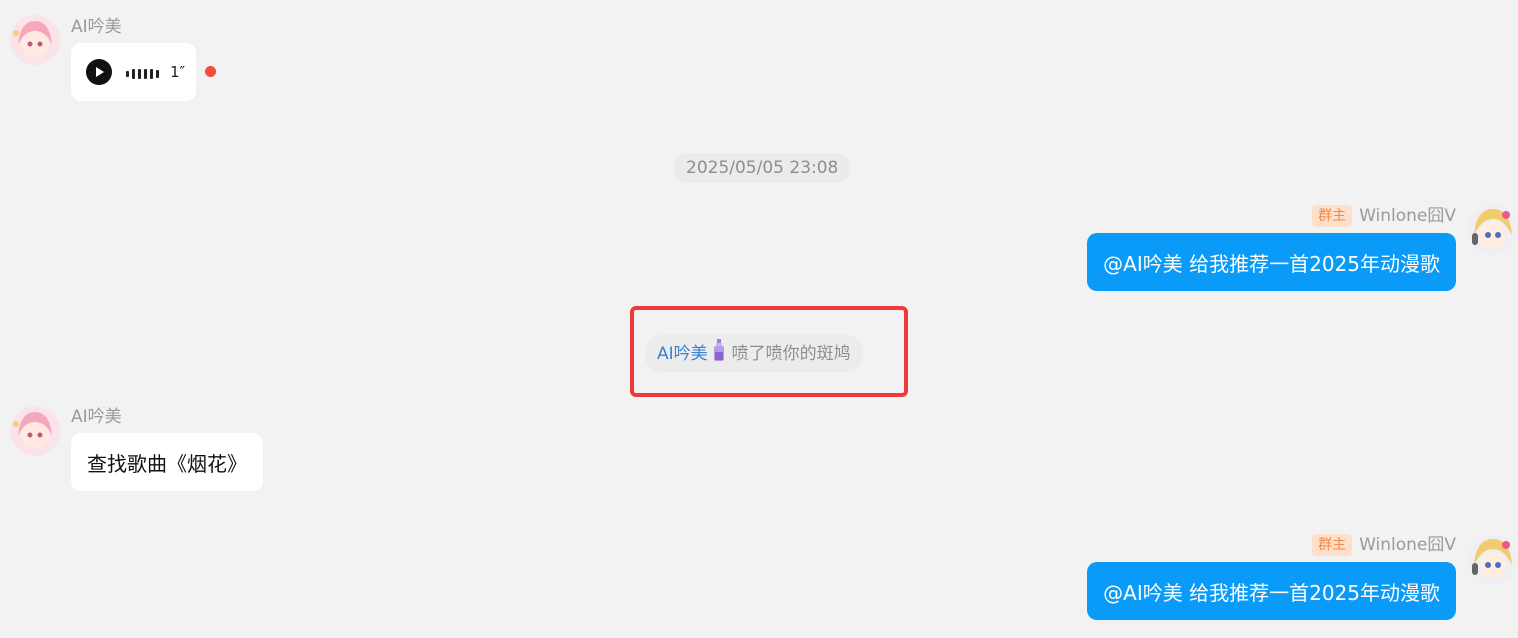 The width and height of the screenshot is (1518, 638). Describe the element at coordinates (210, 71) in the screenshot. I see `unread-dot` at that location.